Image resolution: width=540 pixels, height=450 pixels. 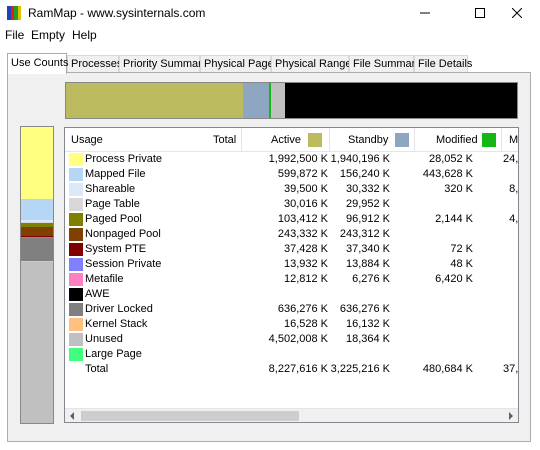 I want to click on column-modified-no-write: M, so click(x=513, y=140).